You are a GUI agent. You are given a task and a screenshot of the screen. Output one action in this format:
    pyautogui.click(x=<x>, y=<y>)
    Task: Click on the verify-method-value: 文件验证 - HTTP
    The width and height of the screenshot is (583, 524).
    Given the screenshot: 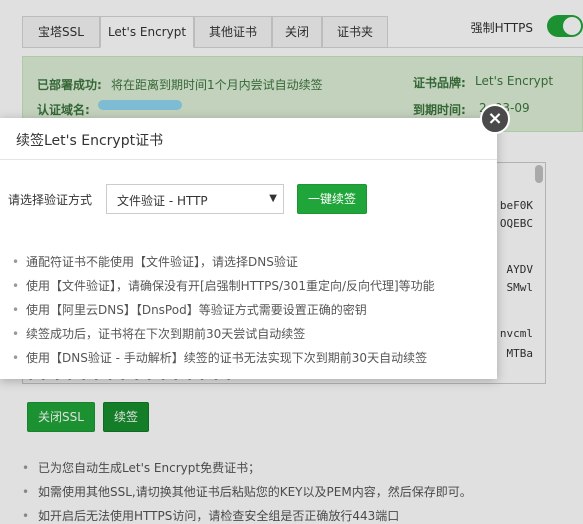 What is the action you would take?
    pyautogui.click(x=162, y=201)
    